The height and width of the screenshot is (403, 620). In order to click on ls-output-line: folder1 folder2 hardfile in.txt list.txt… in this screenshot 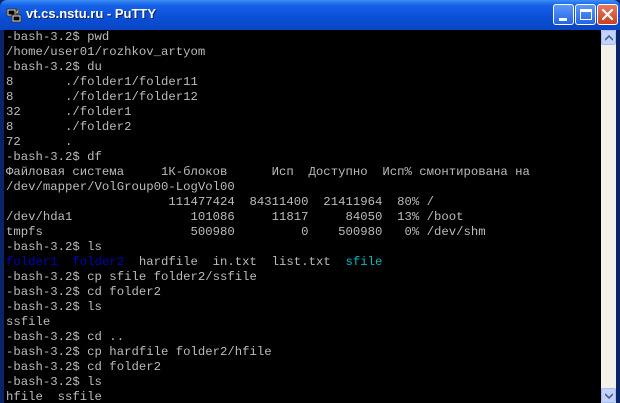, I will do `click(302, 262)`.